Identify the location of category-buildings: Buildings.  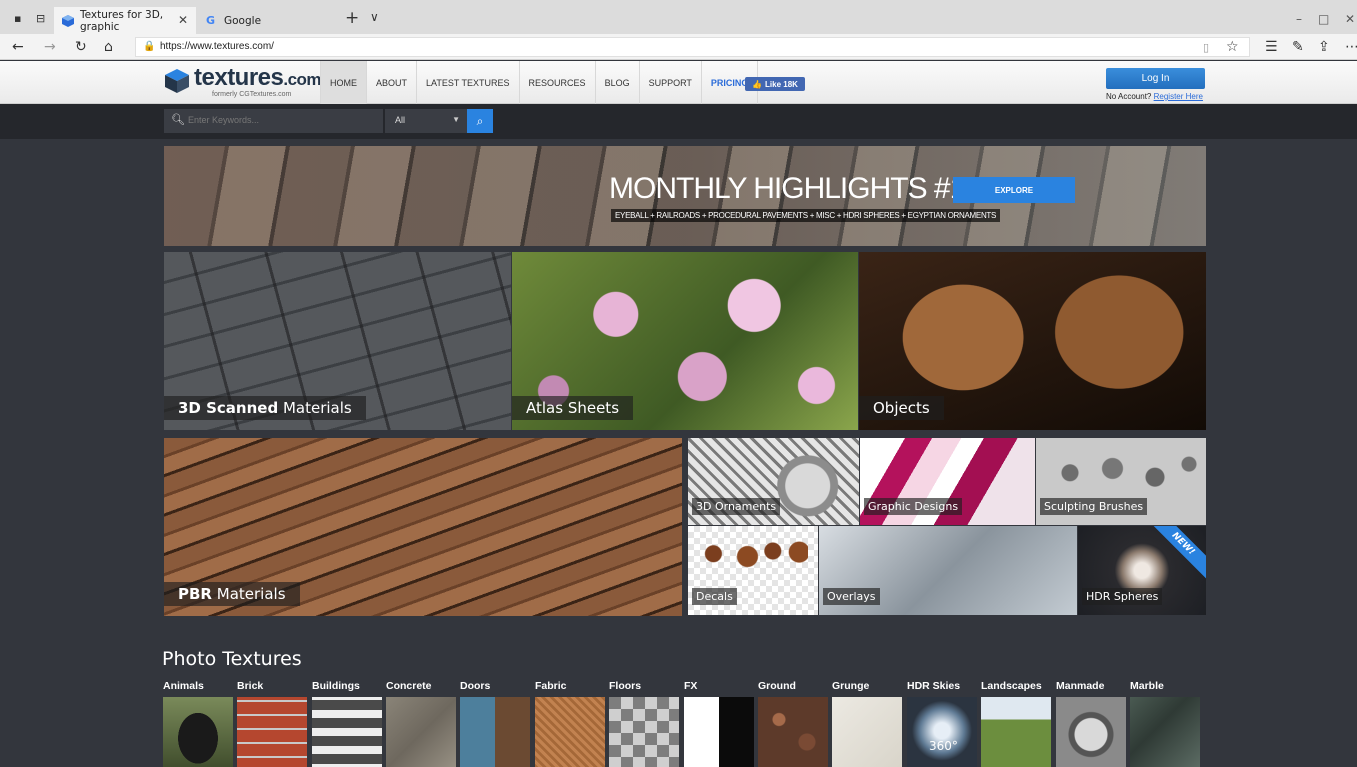
(347, 723).